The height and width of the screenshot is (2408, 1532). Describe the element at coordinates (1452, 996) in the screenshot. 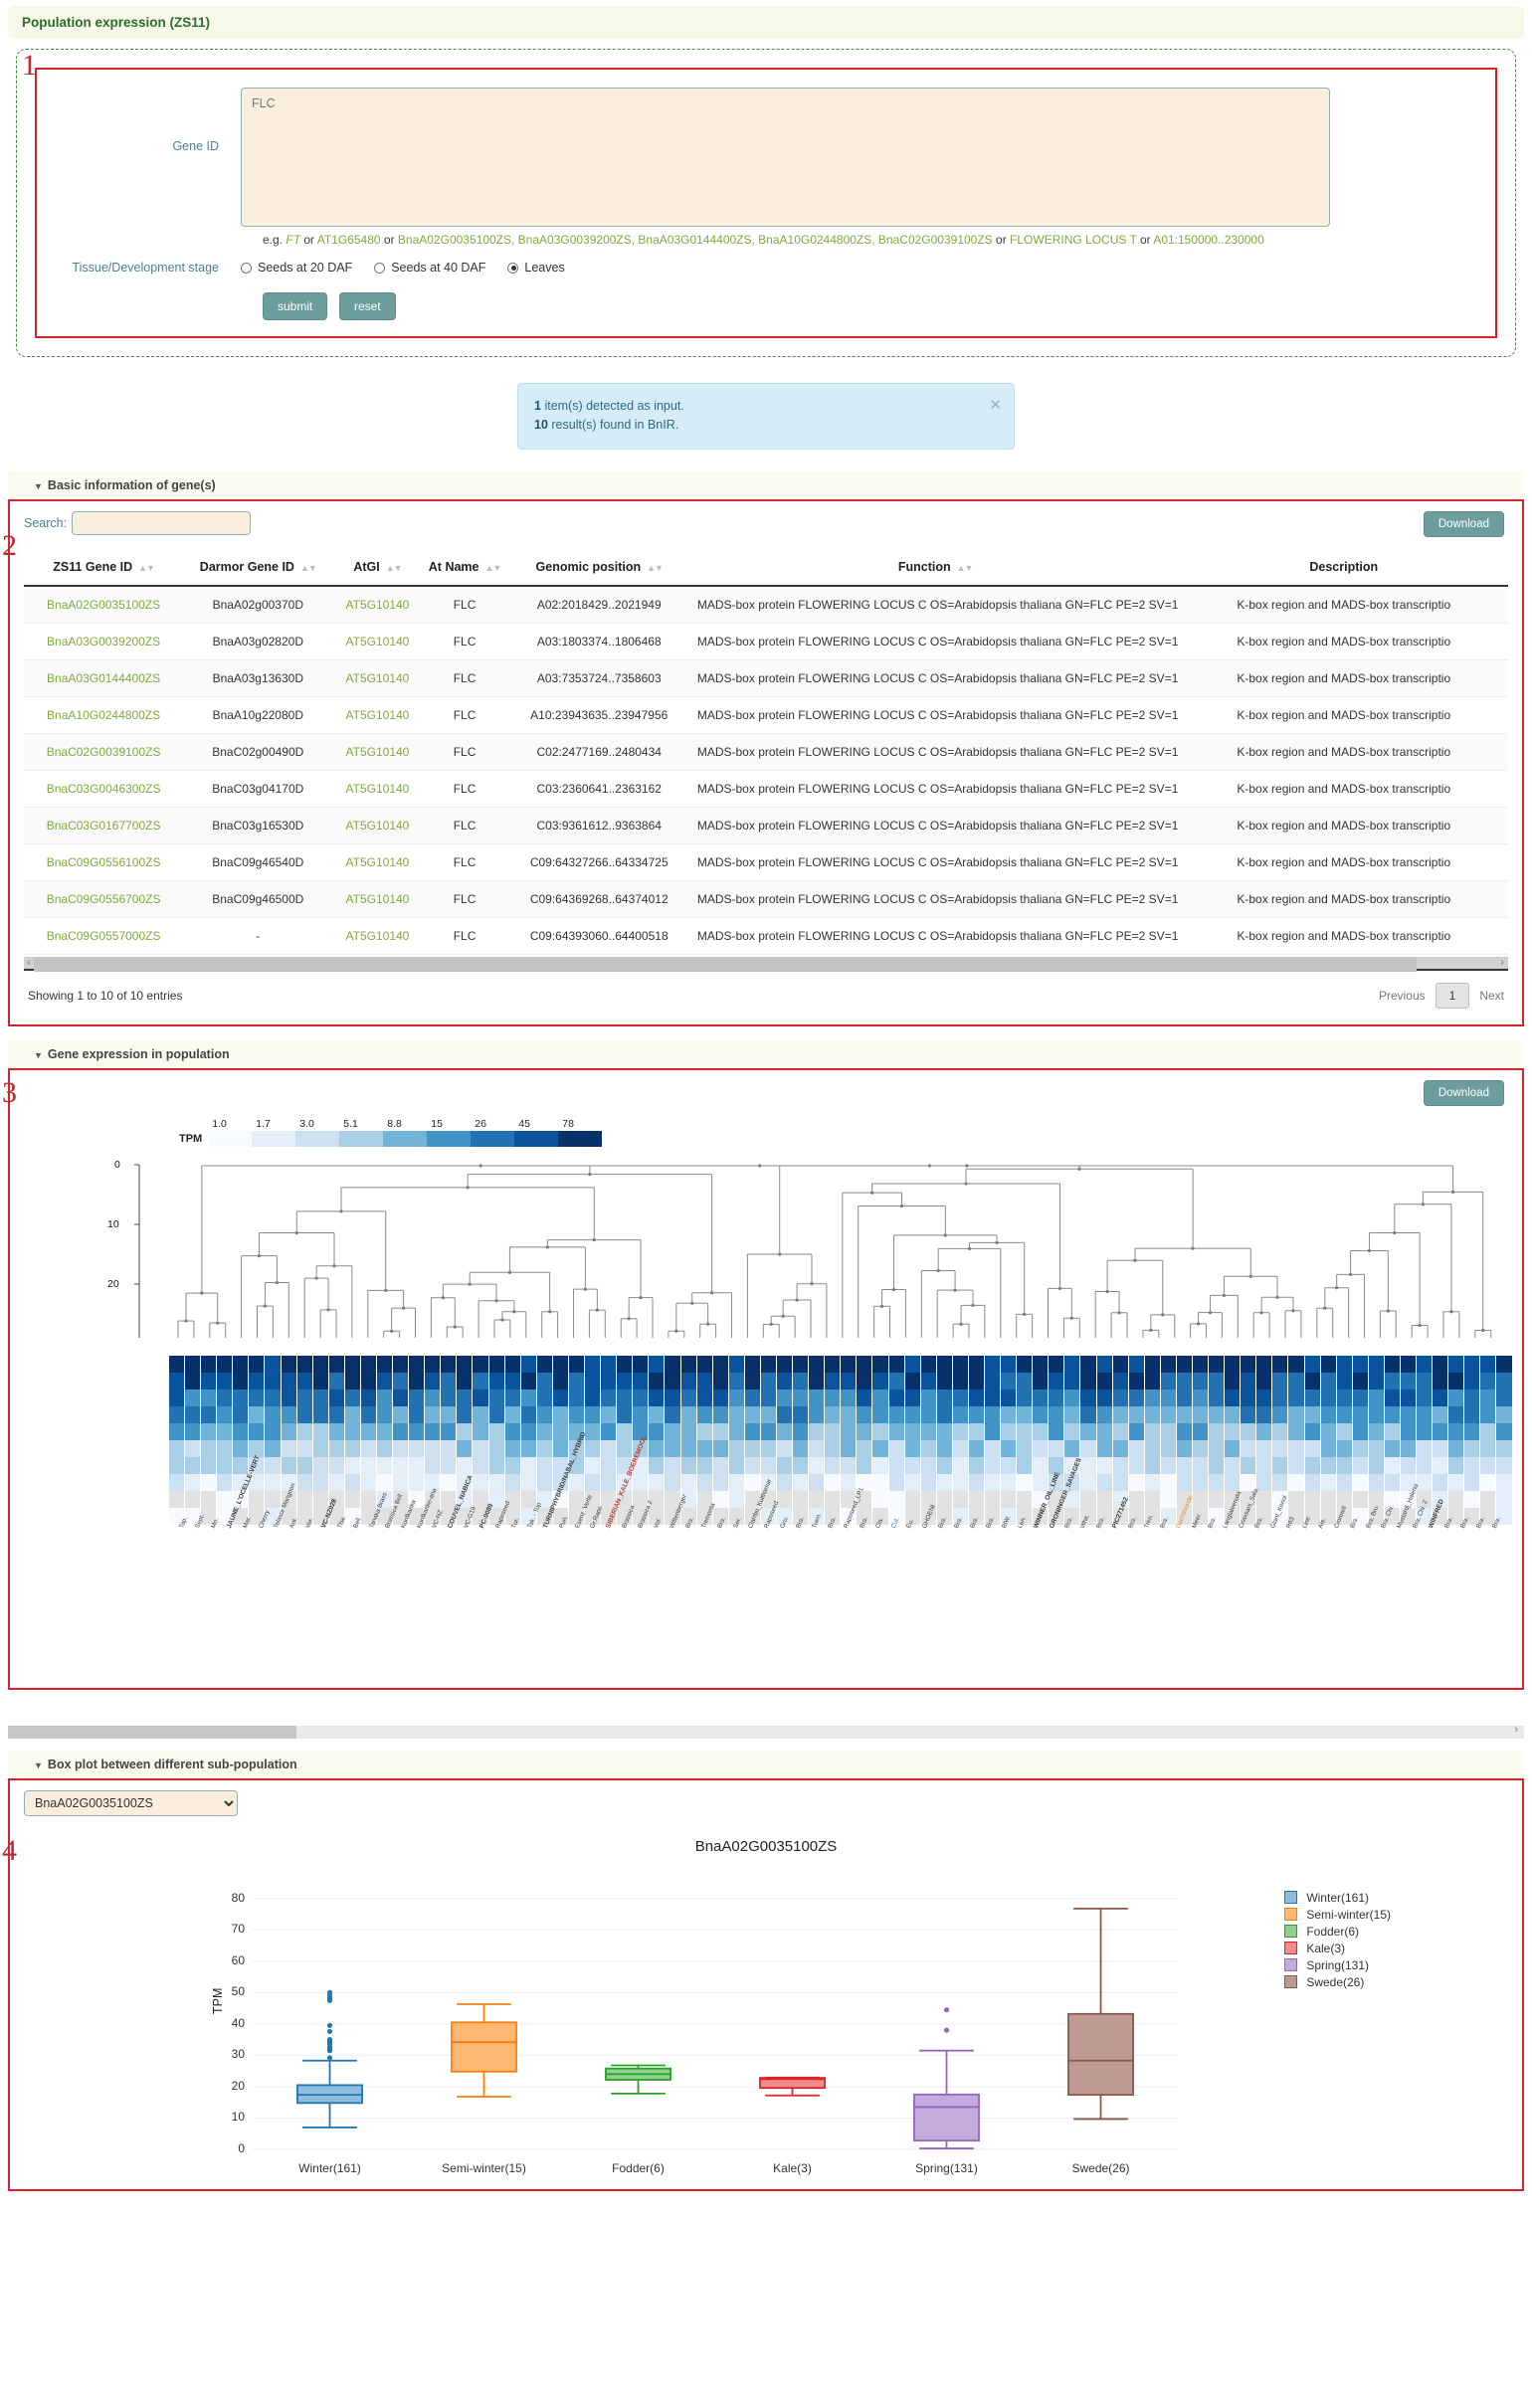

I see `pagination-page-1: 1` at that location.